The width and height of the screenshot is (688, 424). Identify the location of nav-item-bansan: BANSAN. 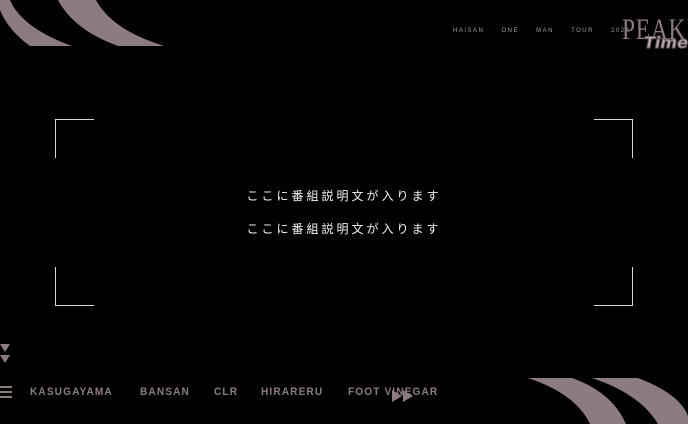
(165, 392).